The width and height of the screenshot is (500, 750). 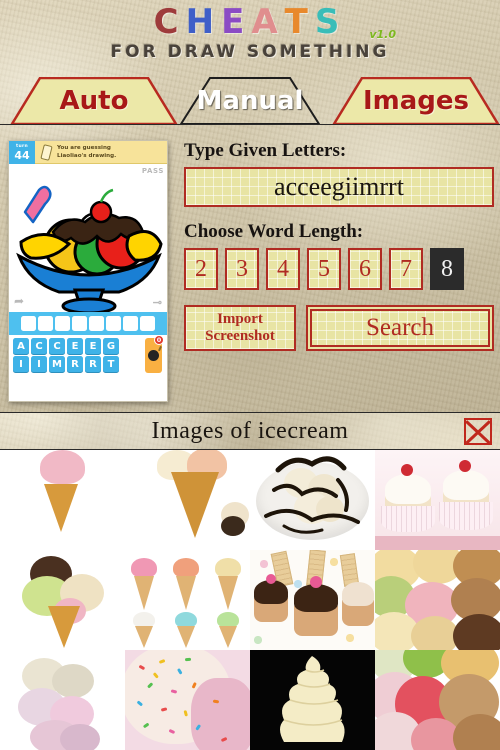 I want to click on letter-keyboard: A C C E E G I I M R R T 0, so click(x=88, y=356).